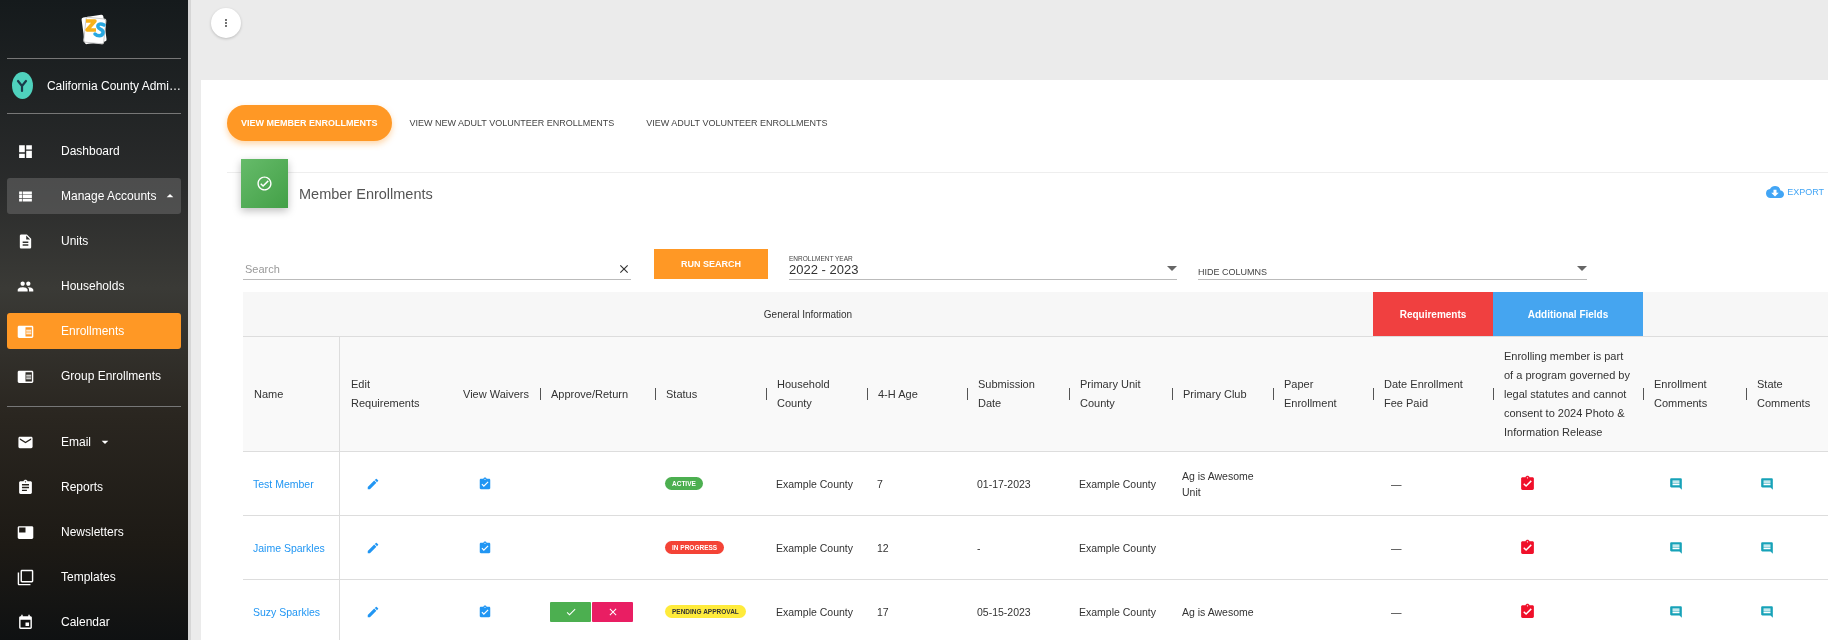 Image resolution: width=1828 pixels, height=640 pixels. Describe the element at coordinates (1433, 314) in the screenshot. I see `column-group-header: Requirements` at that location.